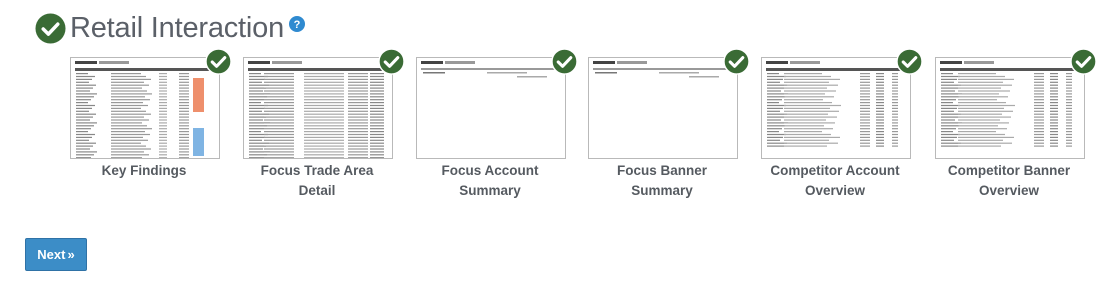 This screenshot has height=283, width=1104. Describe the element at coordinates (662, 180) in the screenshot. I see `report-label: Focus Banner Summary` at that location.